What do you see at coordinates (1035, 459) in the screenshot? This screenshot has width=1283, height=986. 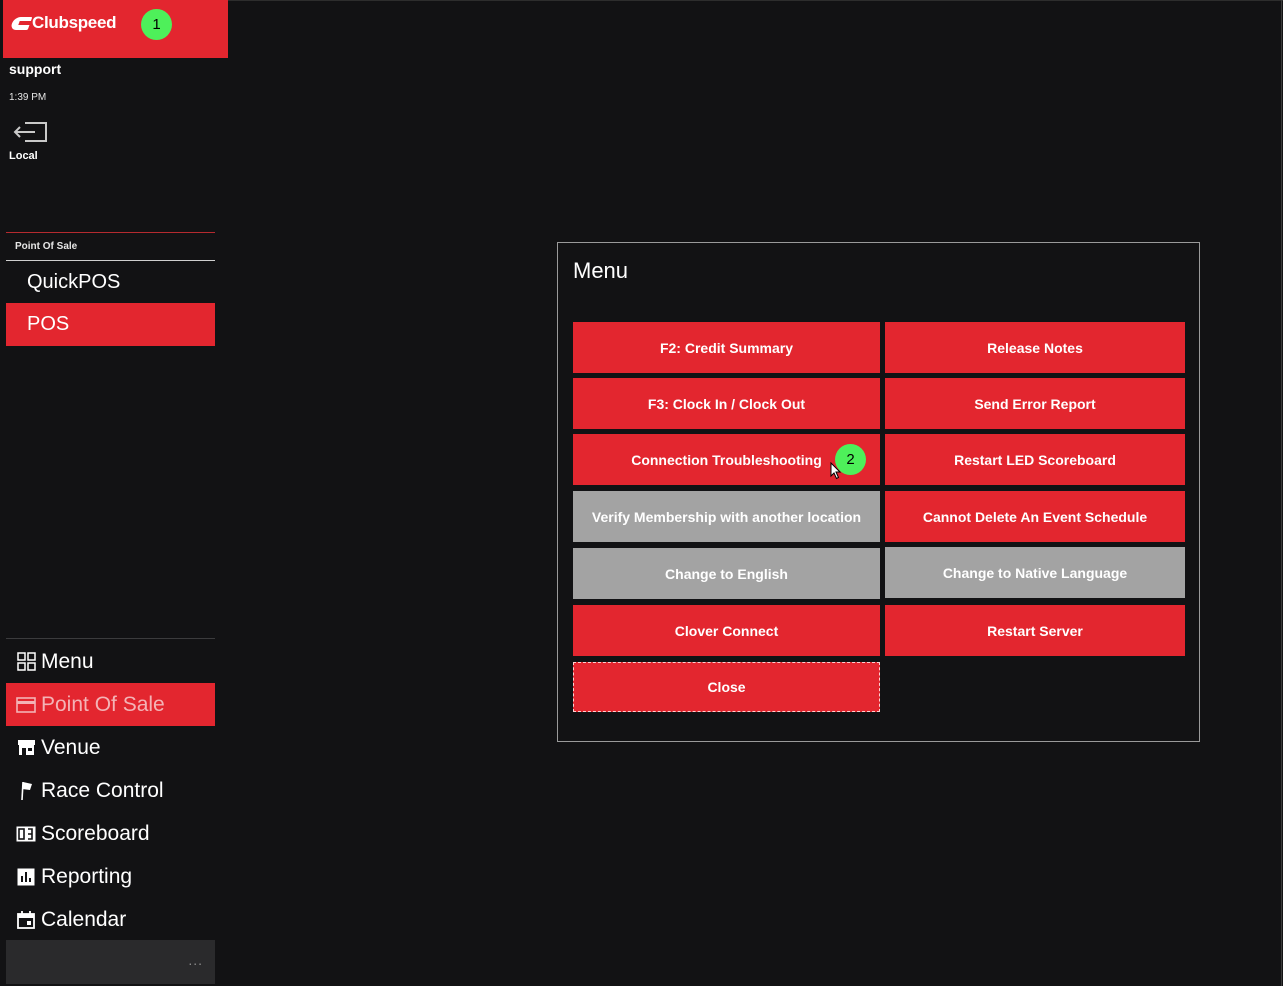 I see `restart-led-scoreboard-button: Restart LED Scoreboard` at bounding box center [1035, 459].